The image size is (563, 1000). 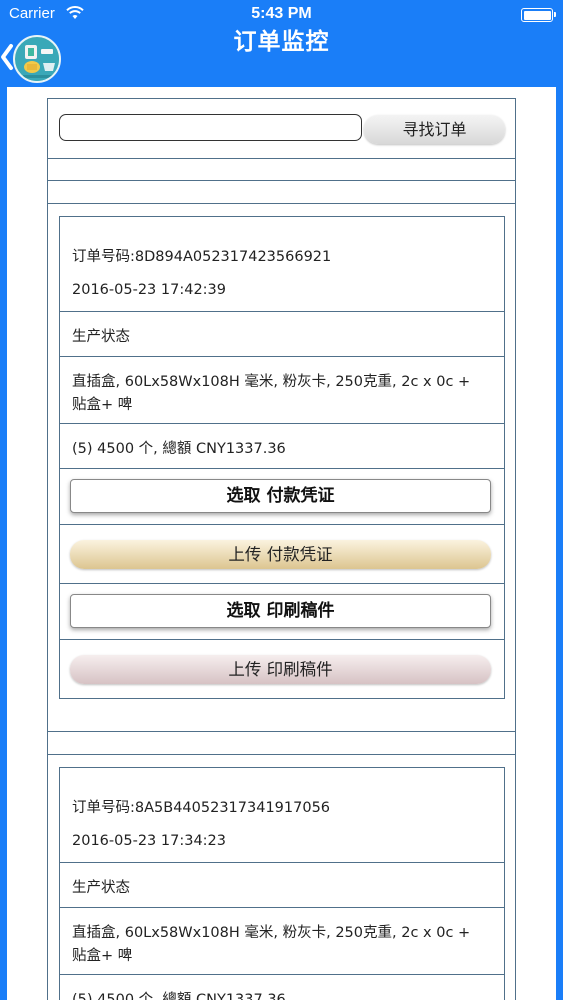 I want to click on search-order-button: 寻找订单, so click(x=434, y=129).